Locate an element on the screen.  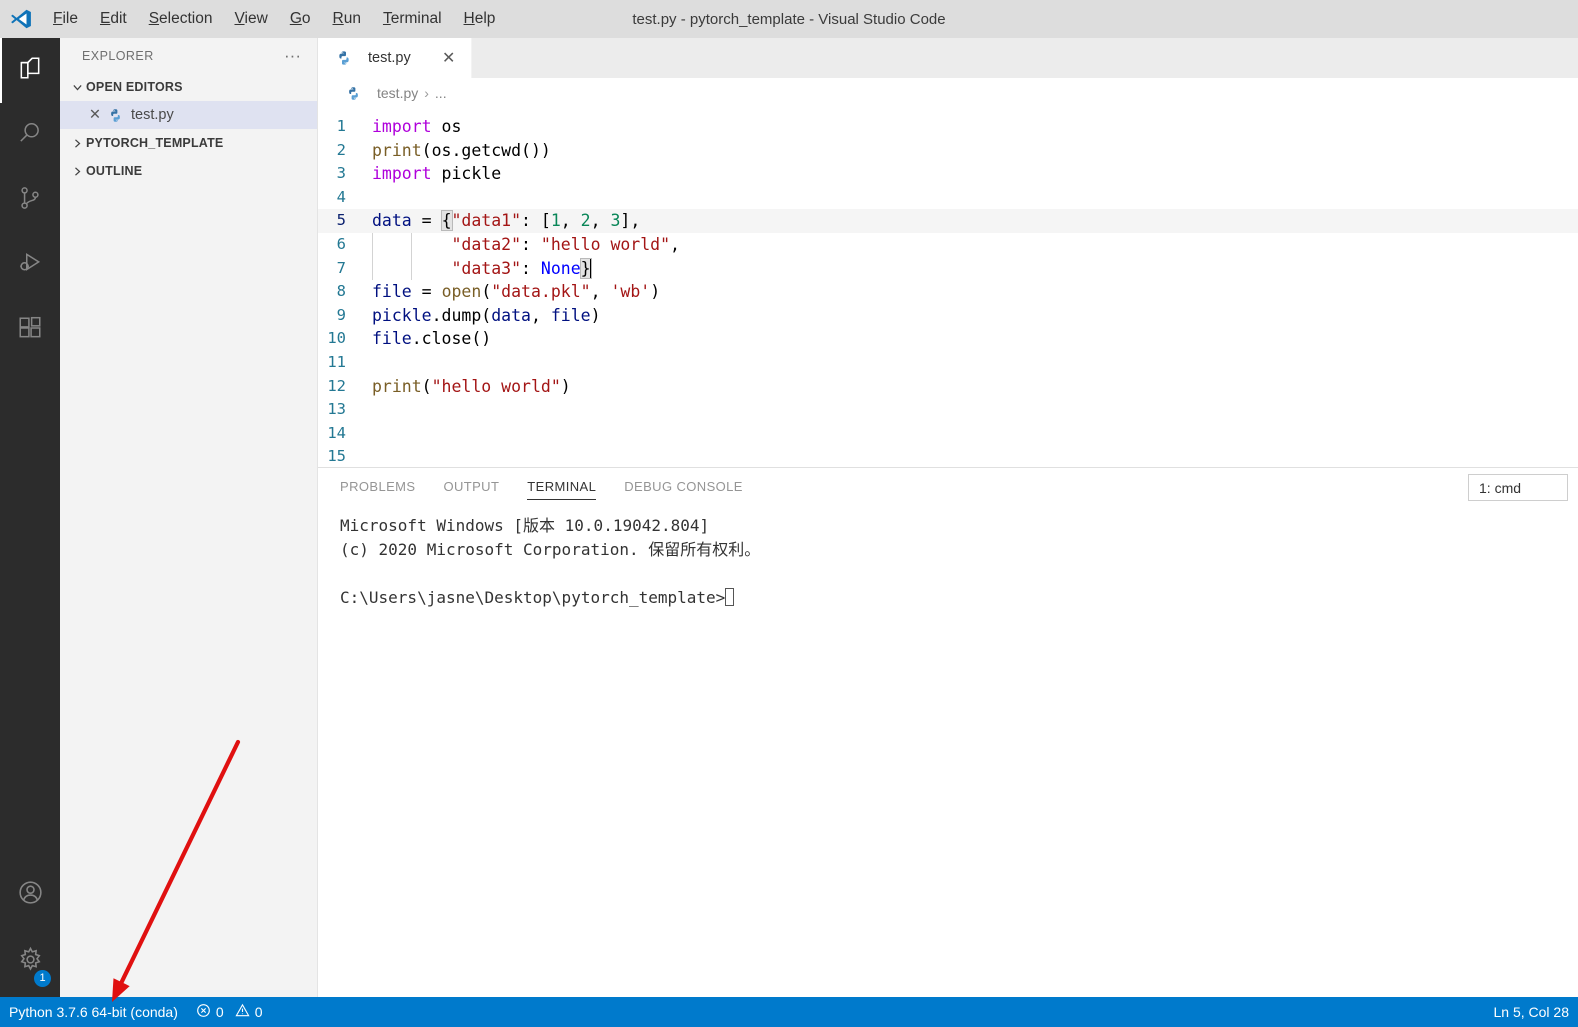
line-number: 2 is located at coordinates (341, 149).